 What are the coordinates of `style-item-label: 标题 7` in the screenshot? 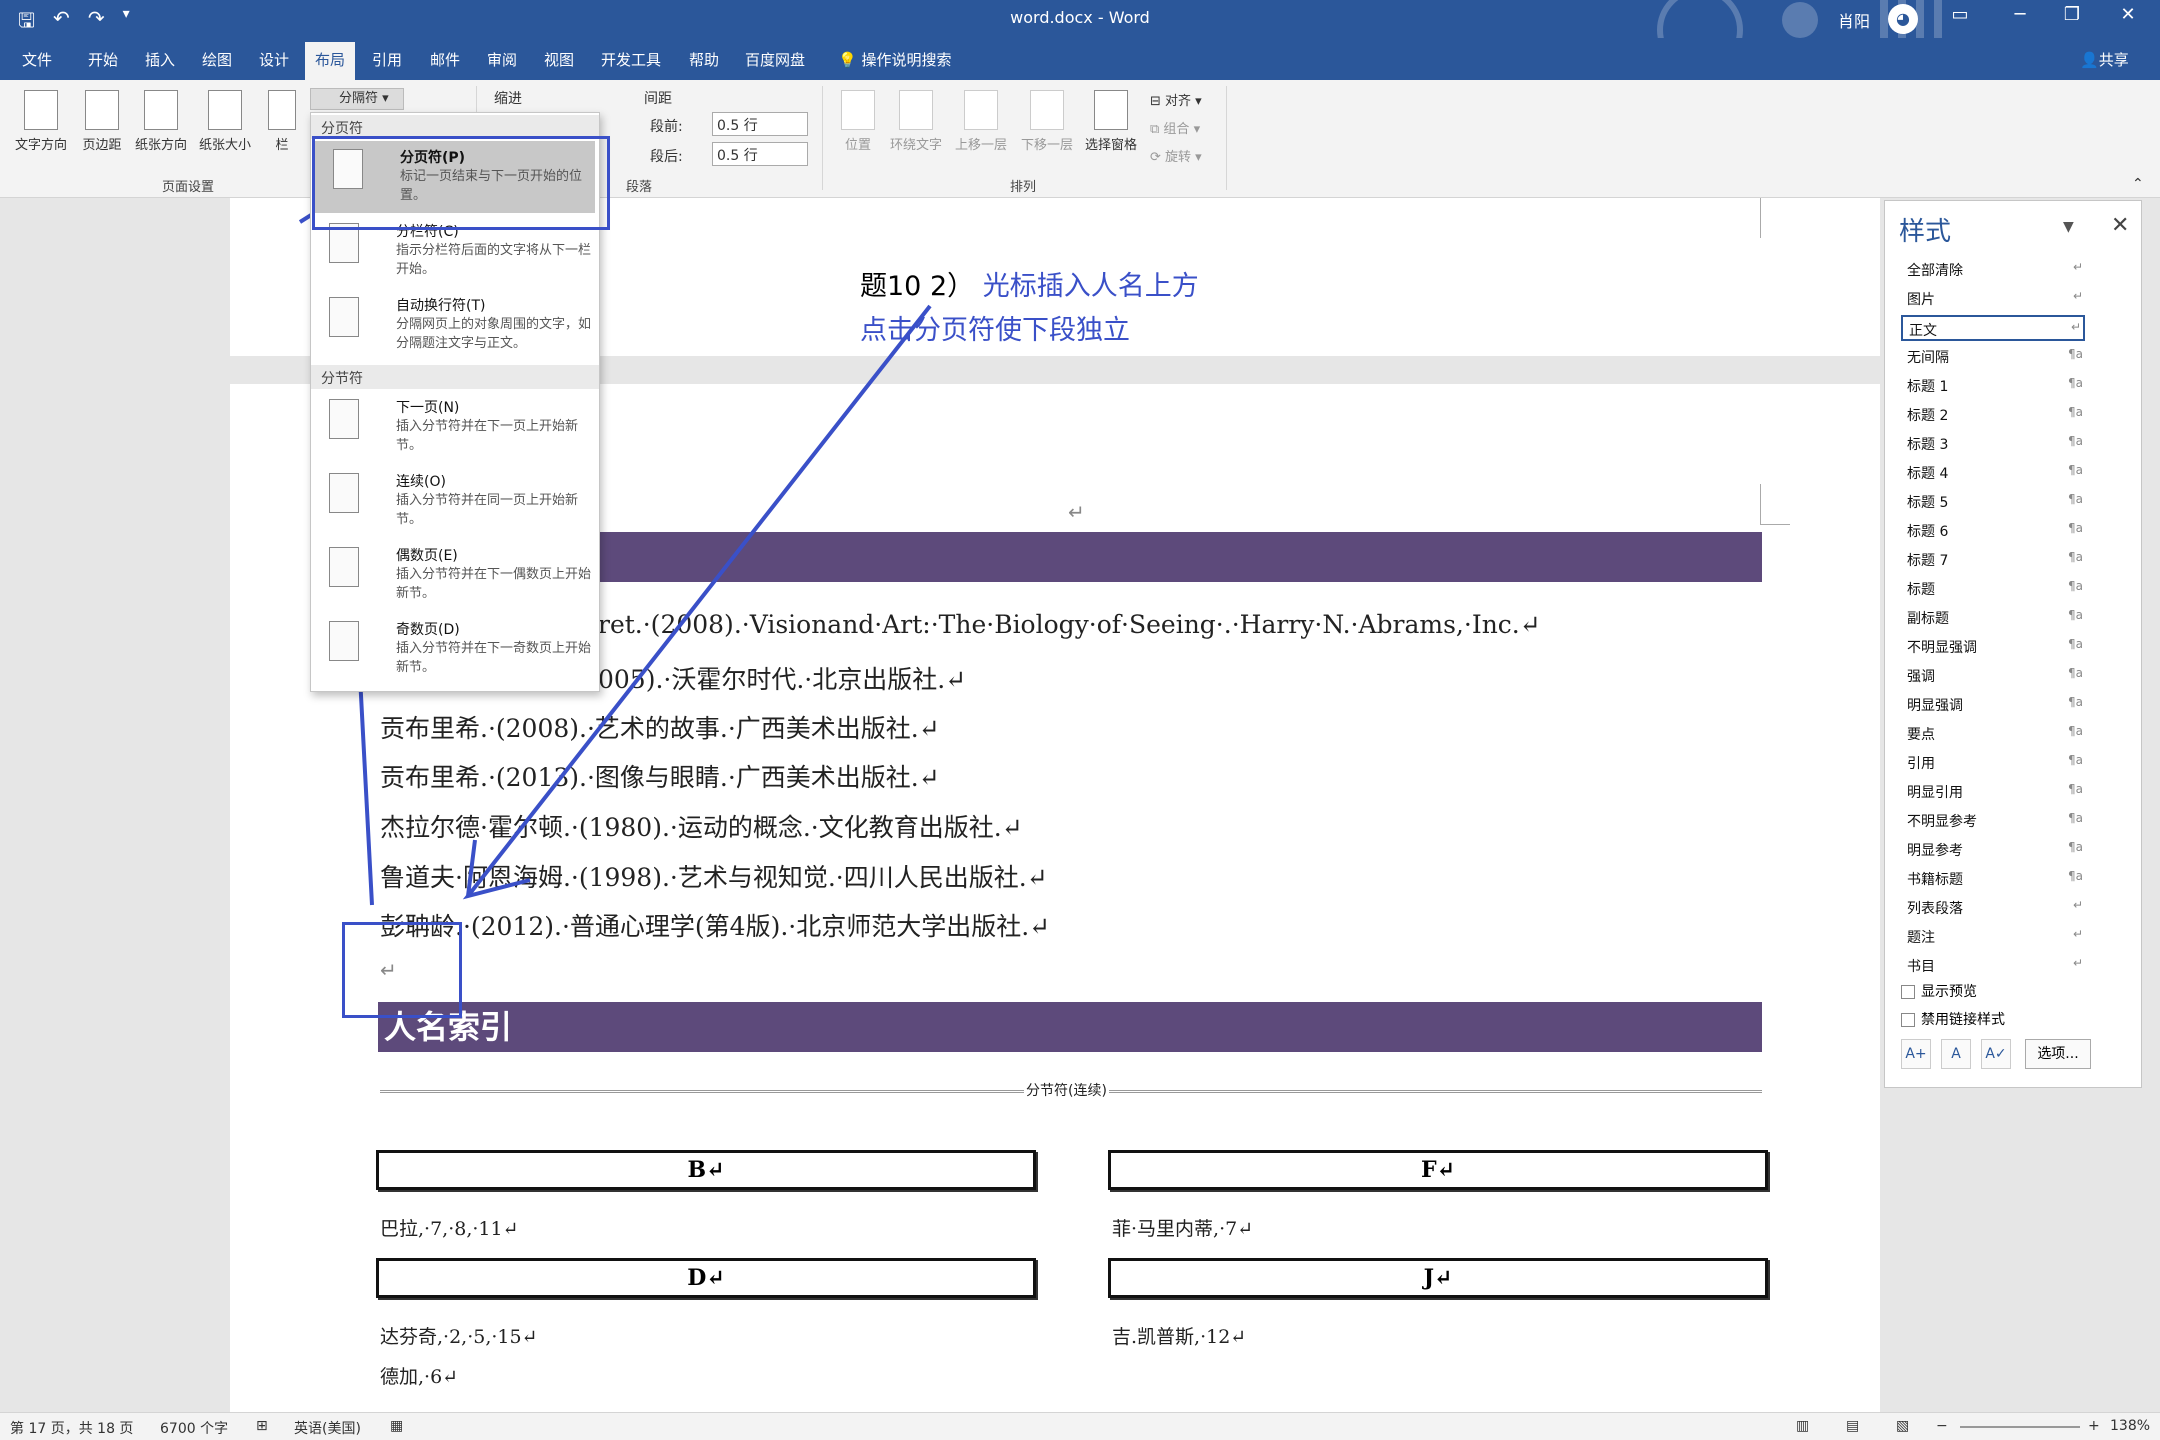 It's located at (1928, 561).